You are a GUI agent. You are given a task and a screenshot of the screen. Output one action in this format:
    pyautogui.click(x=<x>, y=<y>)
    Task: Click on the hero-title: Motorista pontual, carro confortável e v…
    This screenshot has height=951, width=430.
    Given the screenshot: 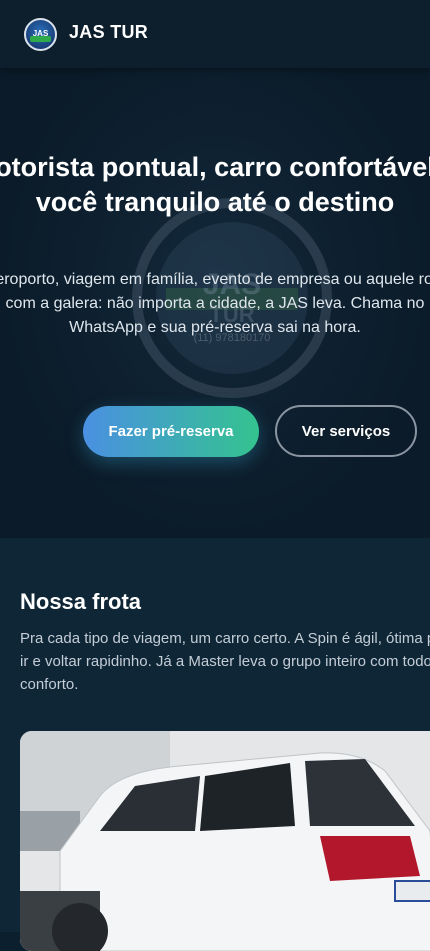 What is the action you would take?
    pyautogui.click(x=215, y=184)
    